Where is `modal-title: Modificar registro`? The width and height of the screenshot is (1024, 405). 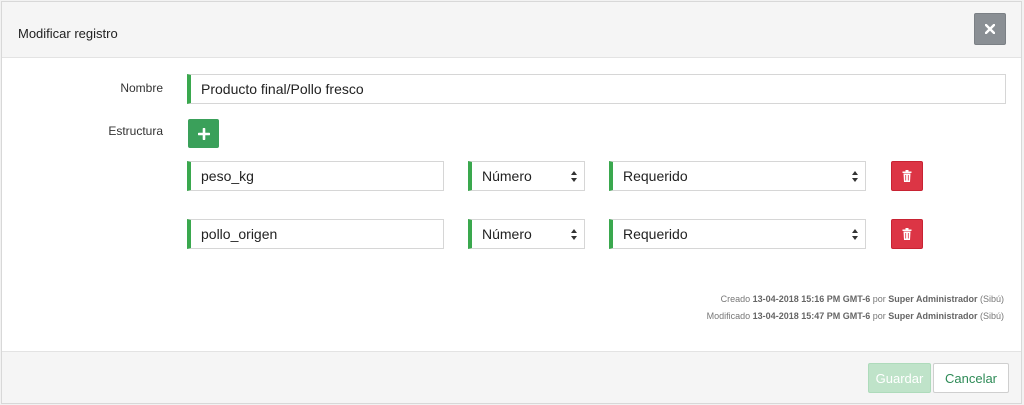
modal-title: Modificar registro is located at coordinates (68, 33).